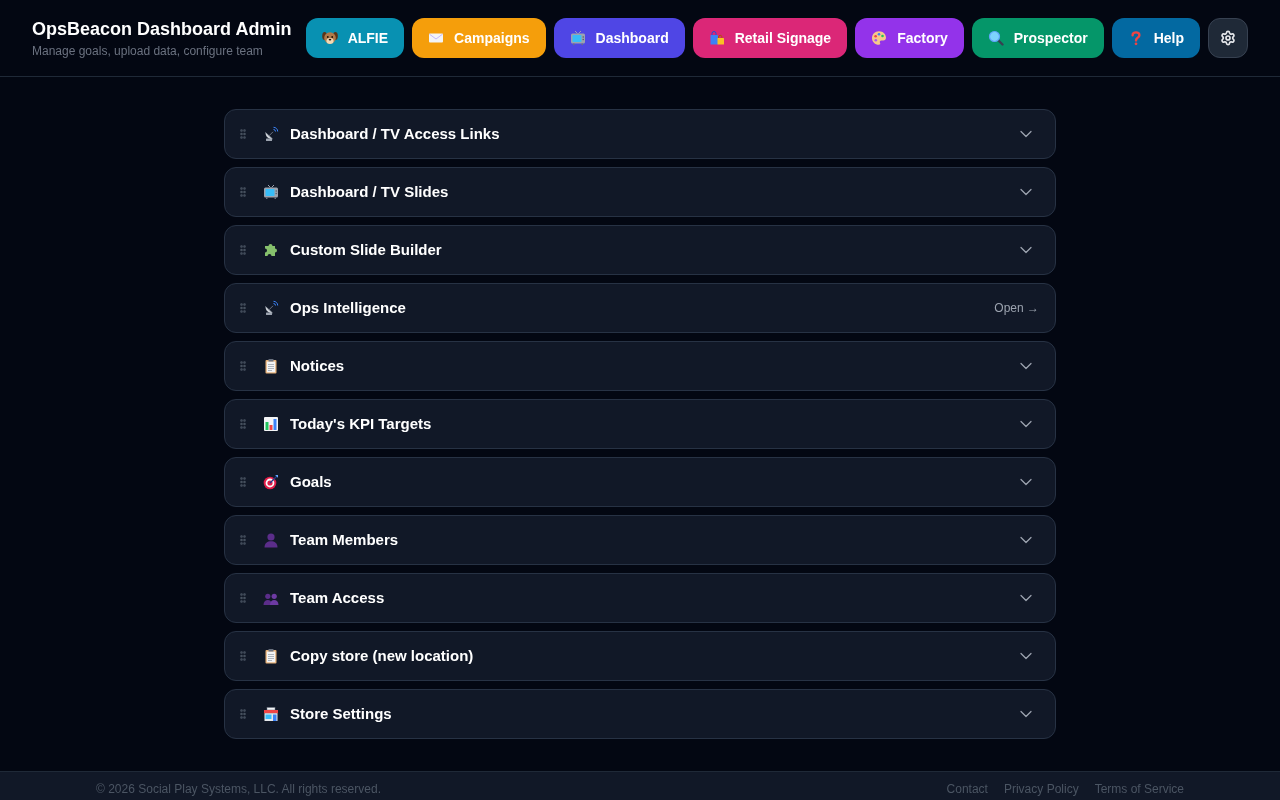 Image resolution: width=1280 pixels, height=800 pixels. I want to click on nav-button: Dashboard, so click(619, 38).